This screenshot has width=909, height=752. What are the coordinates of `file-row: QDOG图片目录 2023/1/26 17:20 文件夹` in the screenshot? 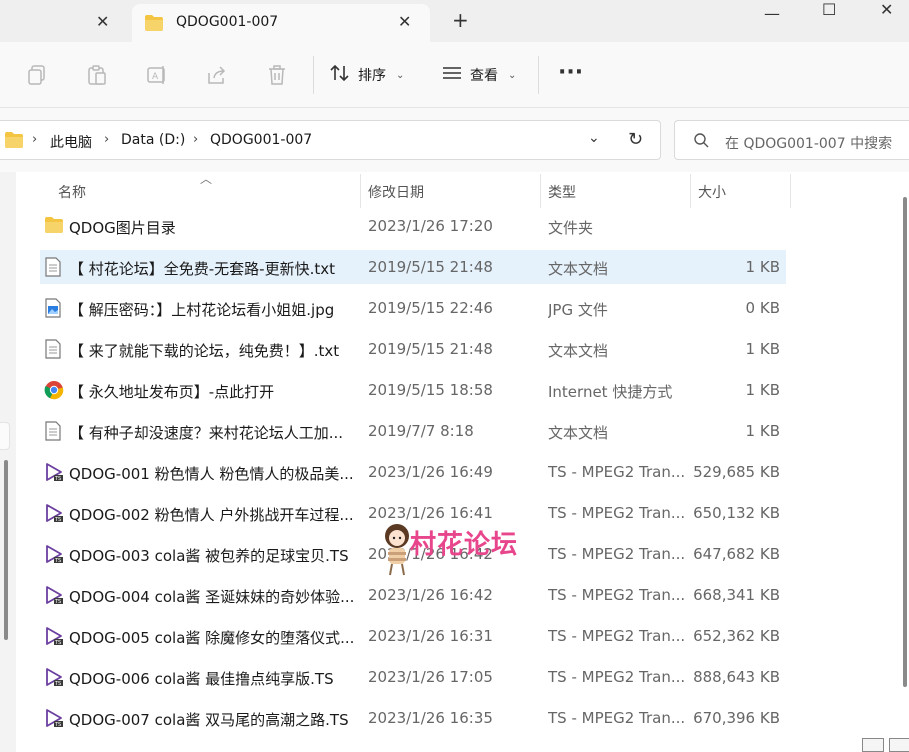 It's located at (413, 226).